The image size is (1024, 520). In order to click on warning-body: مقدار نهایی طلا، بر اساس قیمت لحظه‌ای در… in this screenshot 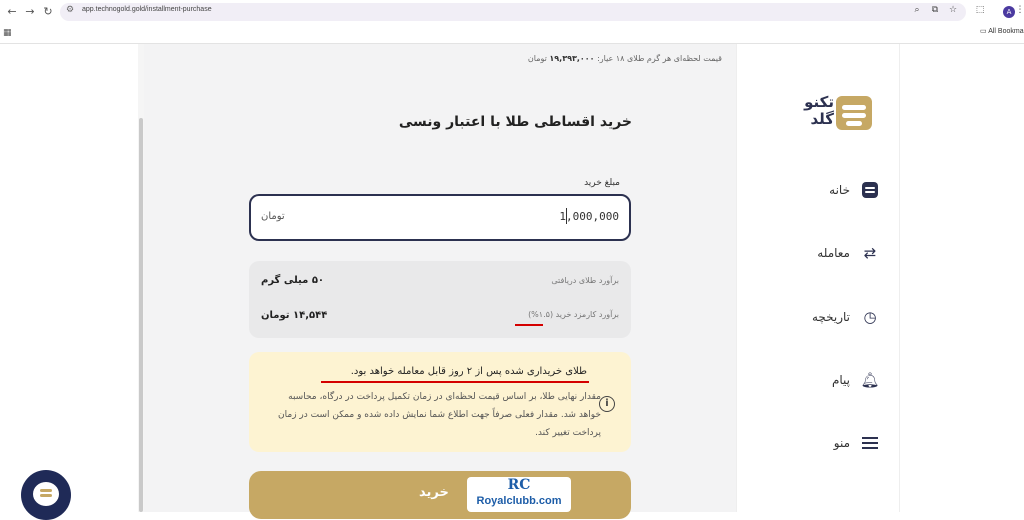, I will do `click(439, 415)`.